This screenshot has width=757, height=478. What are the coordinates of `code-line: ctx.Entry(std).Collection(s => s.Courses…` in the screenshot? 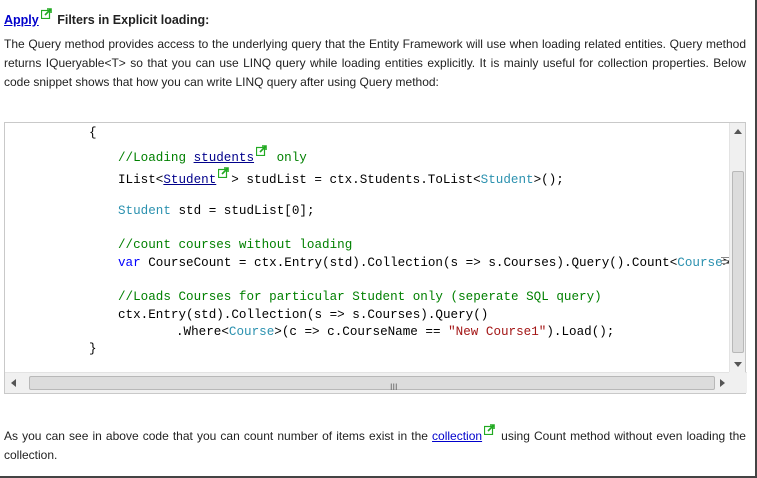 It's located at (303, 316).